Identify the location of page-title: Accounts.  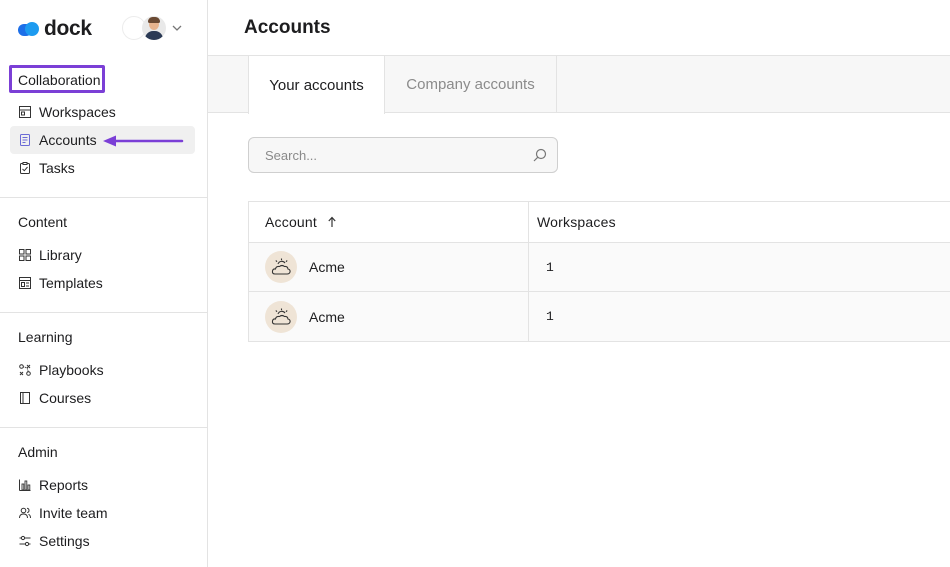
(287, 27).